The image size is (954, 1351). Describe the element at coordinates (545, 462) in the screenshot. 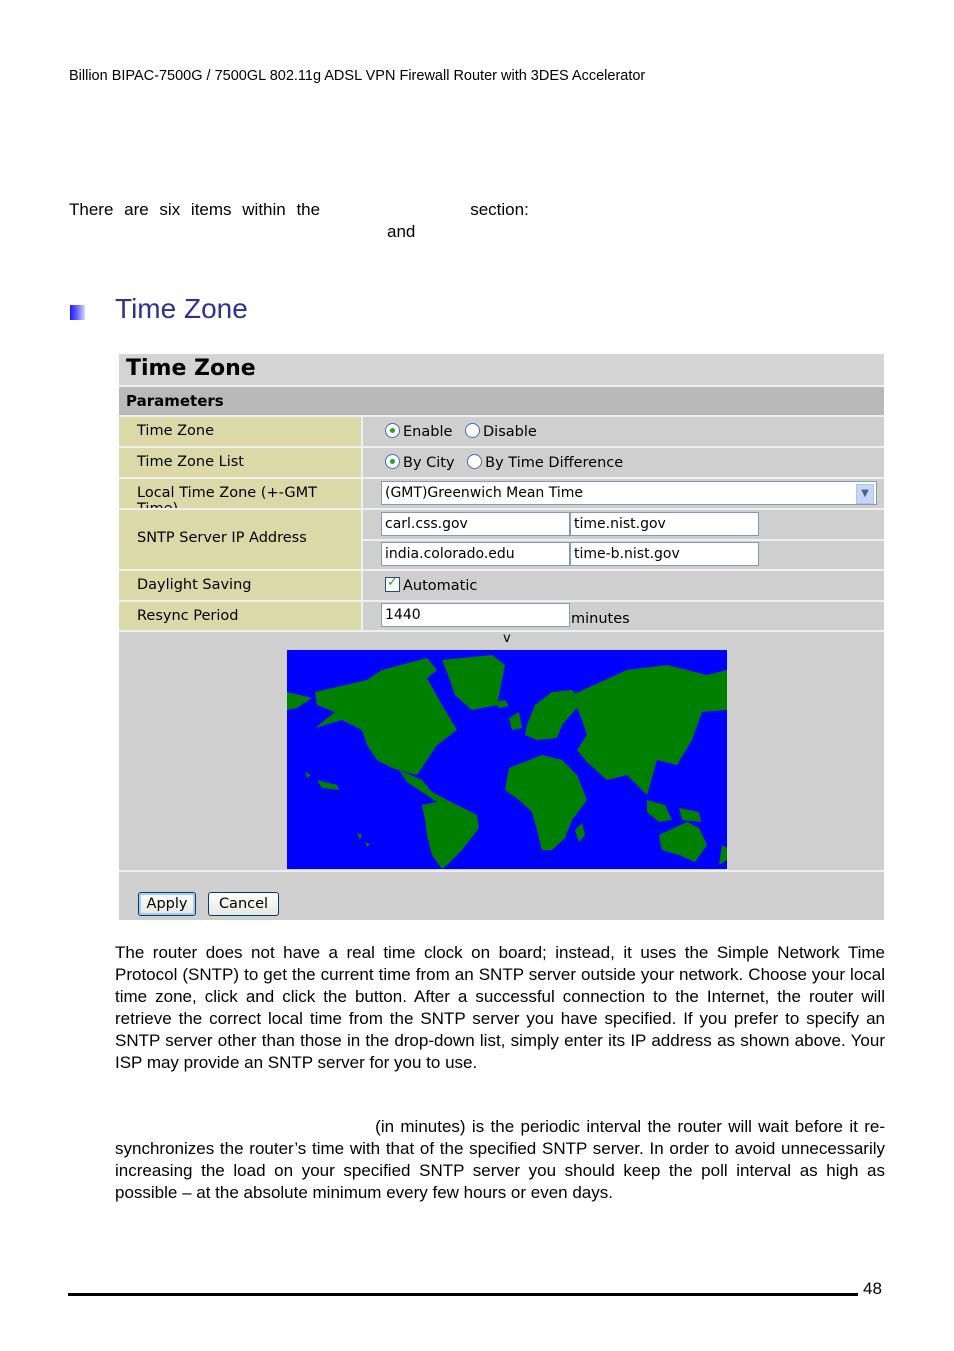

I see `by-time-difference-radio: By Time Difference` at that location.